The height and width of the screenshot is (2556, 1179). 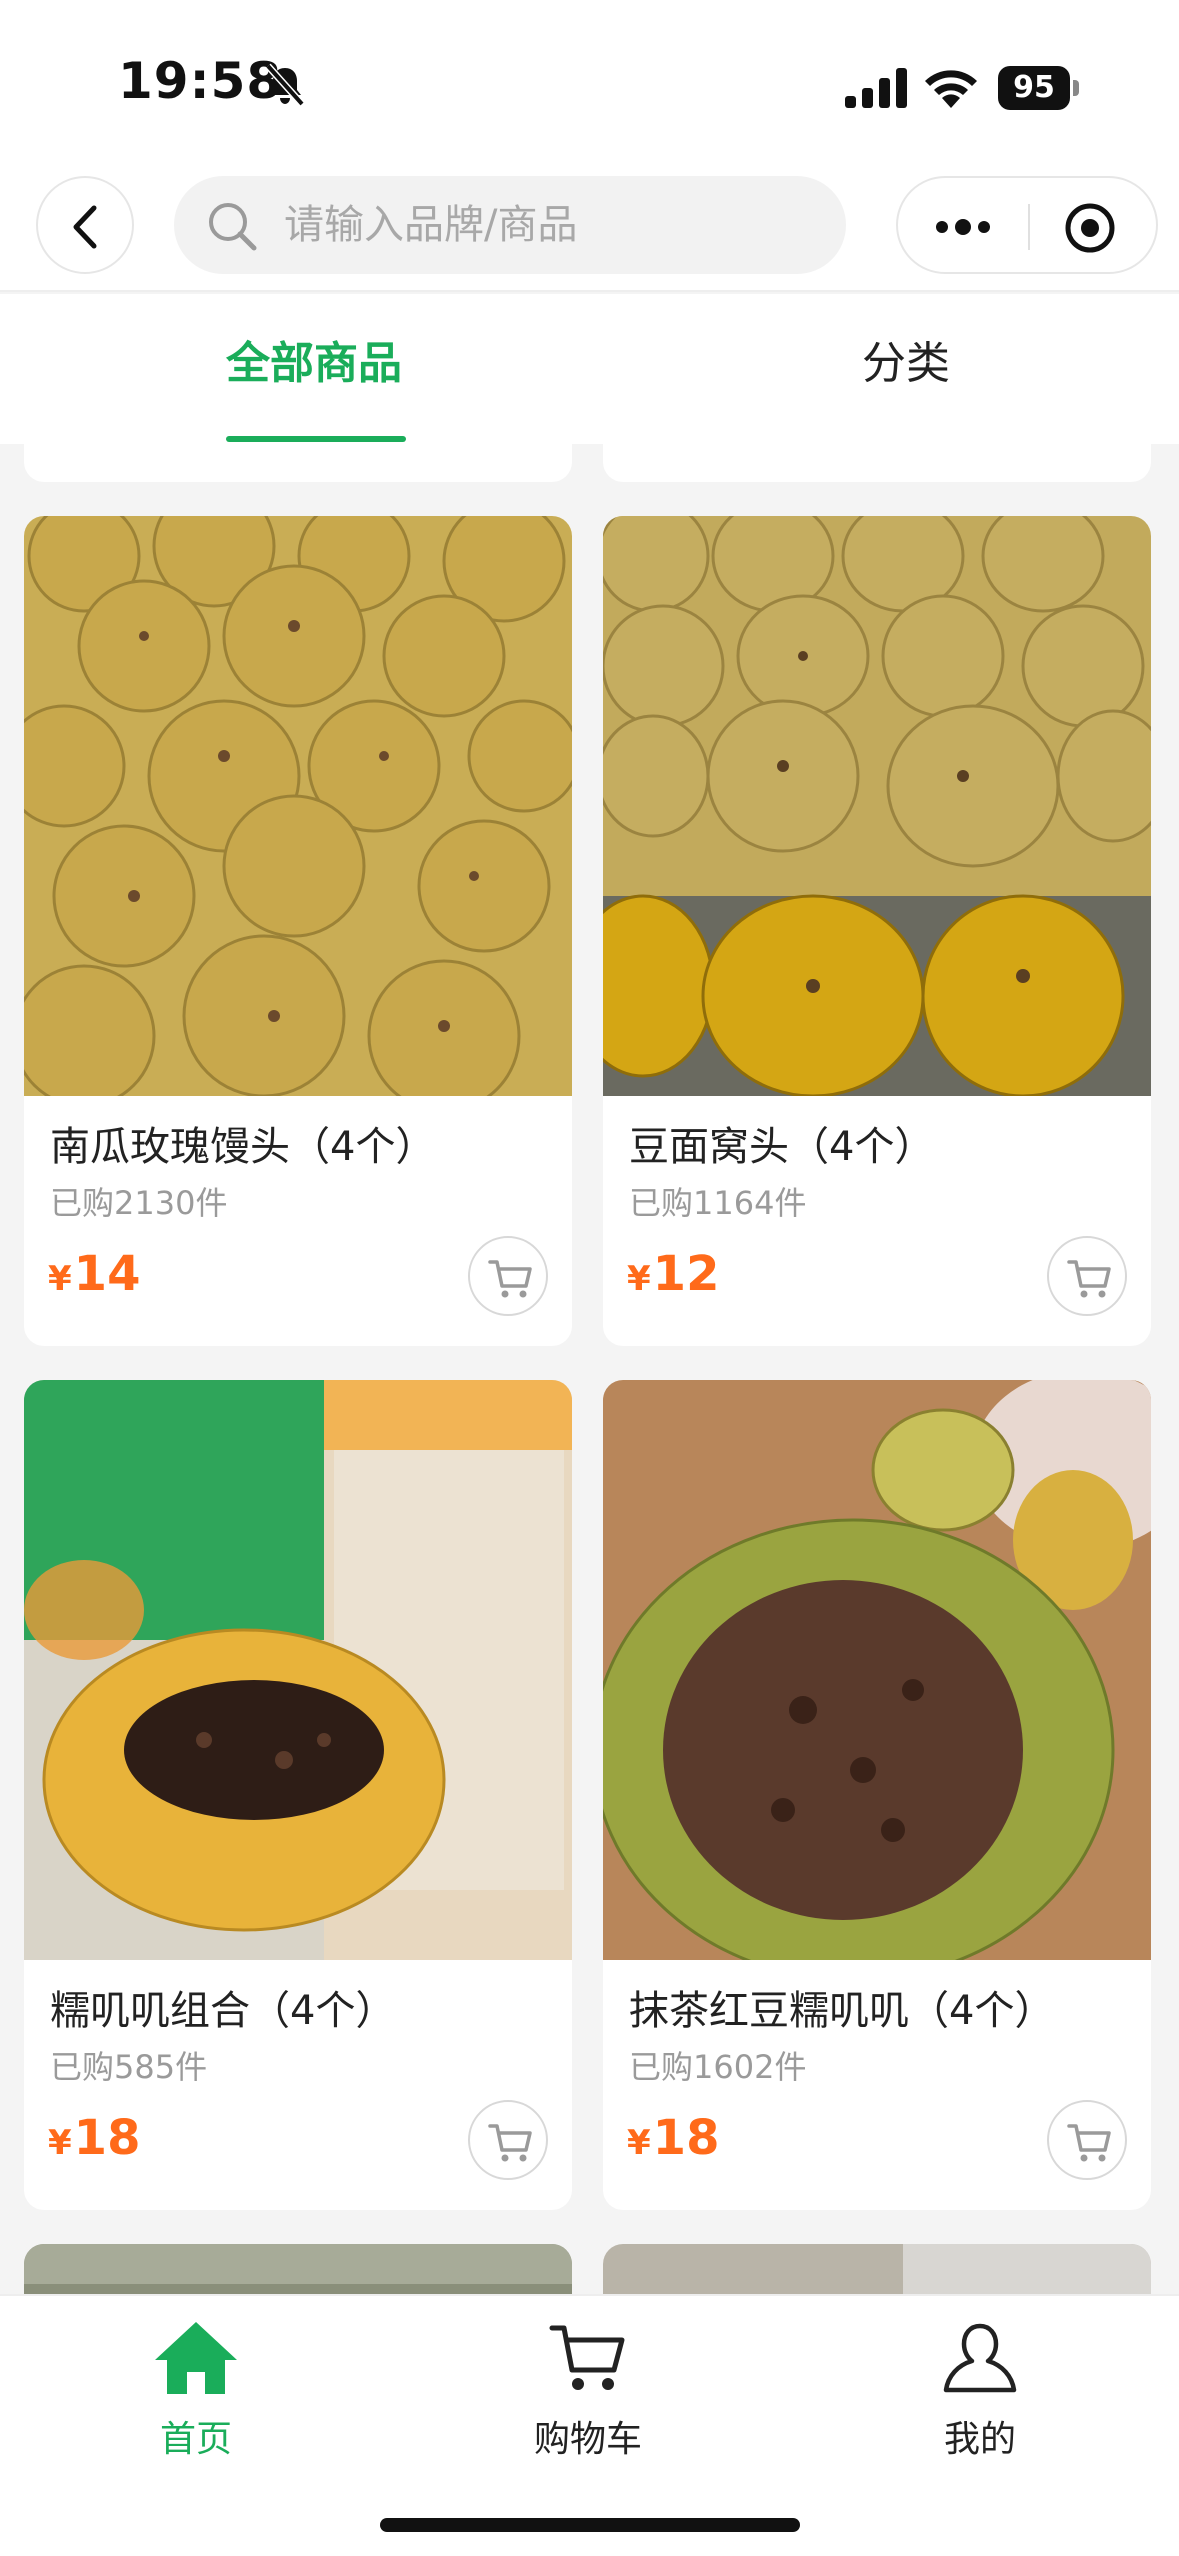 I want to click on tabbar-label: 首页, so click(x=195, y=2439).